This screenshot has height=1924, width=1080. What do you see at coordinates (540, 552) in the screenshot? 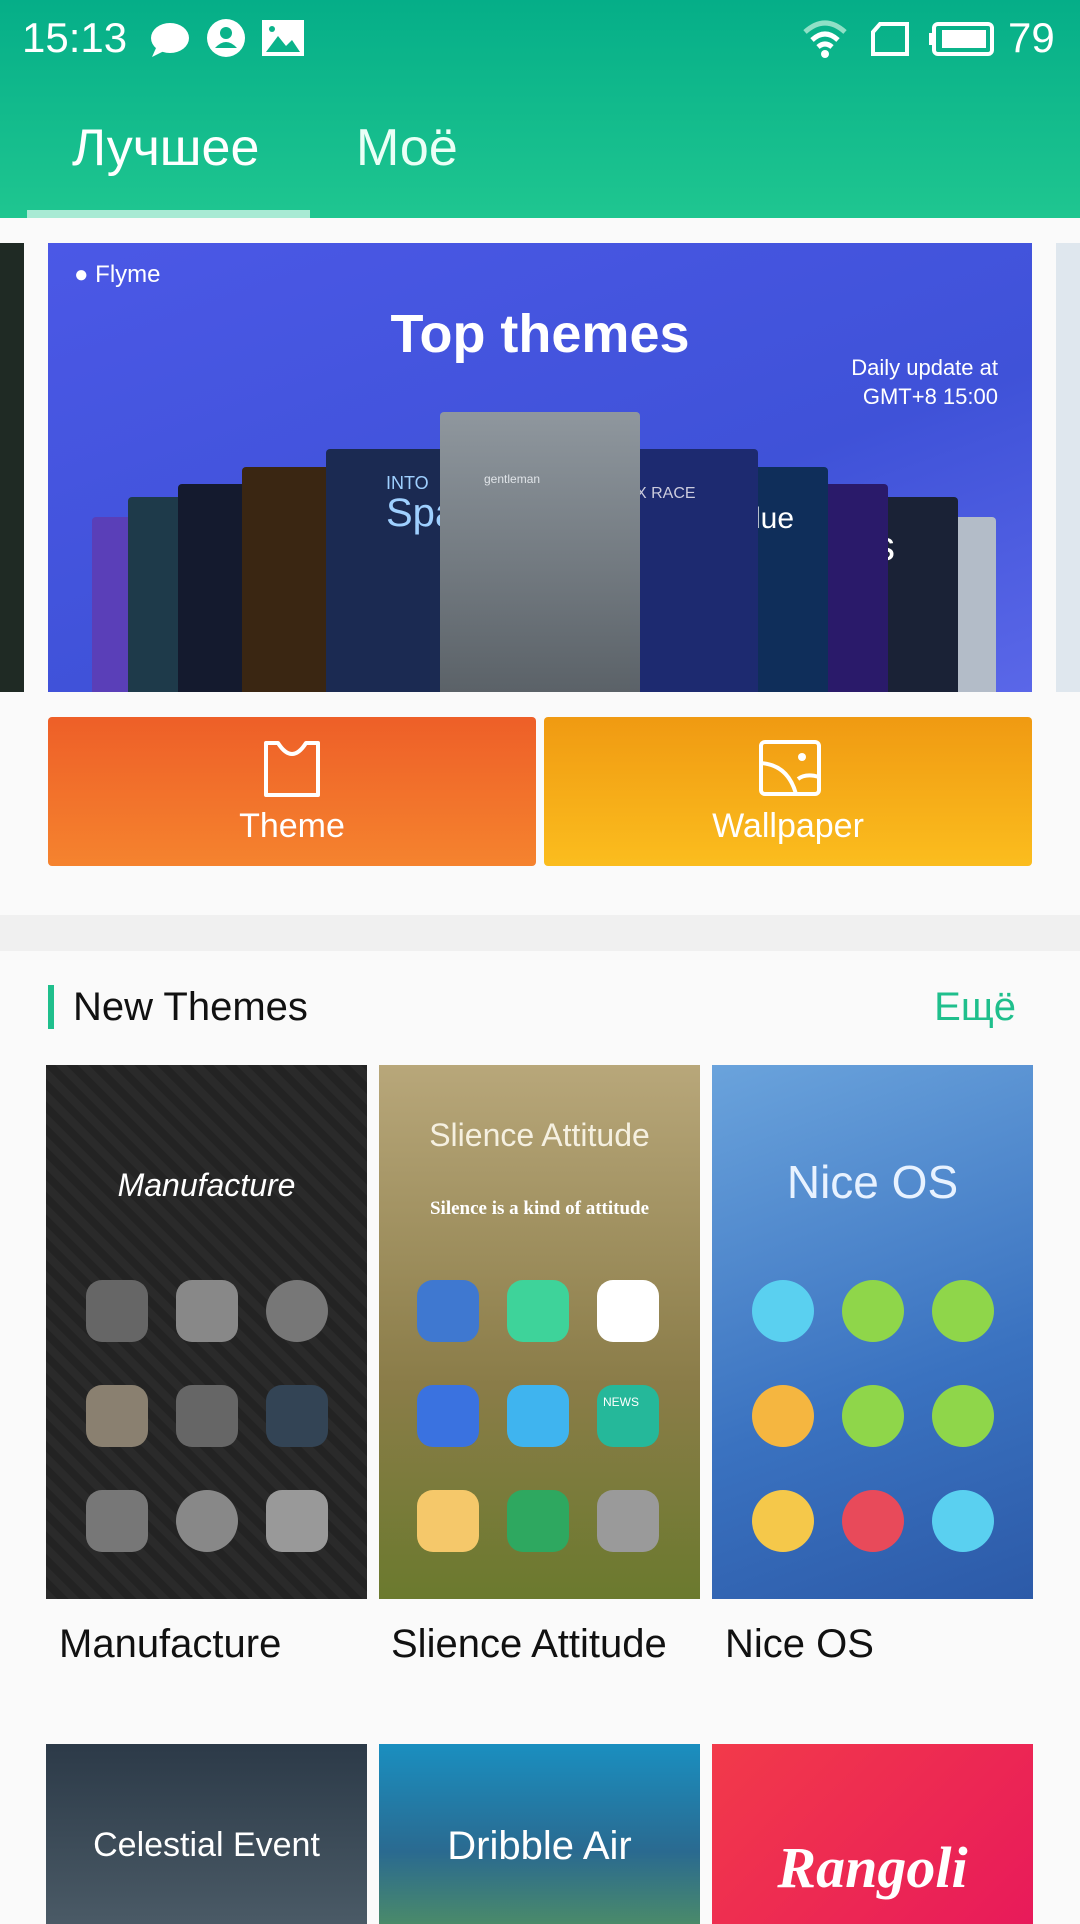
I see `theme-preview-card-featured: gentleman` at bounding box center [540, 552].